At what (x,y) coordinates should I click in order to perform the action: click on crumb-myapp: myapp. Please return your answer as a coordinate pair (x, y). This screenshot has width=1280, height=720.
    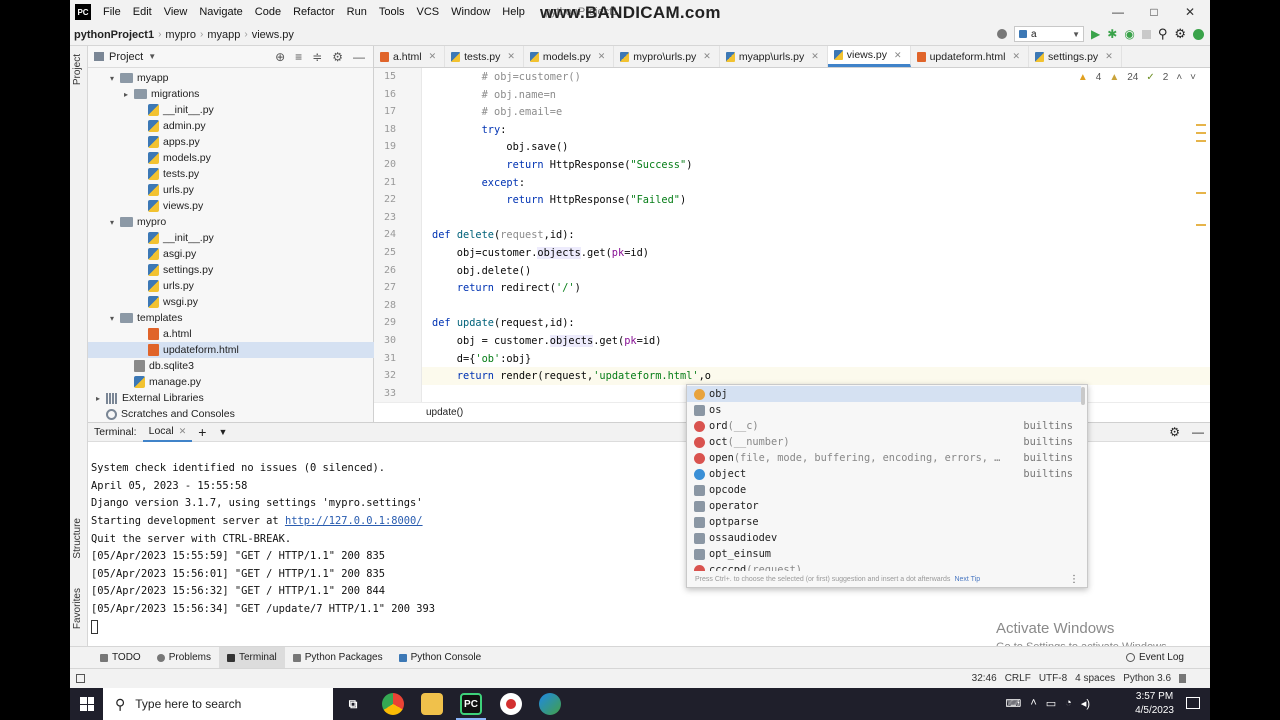
    Looking at the image, I should click on (223, 35).